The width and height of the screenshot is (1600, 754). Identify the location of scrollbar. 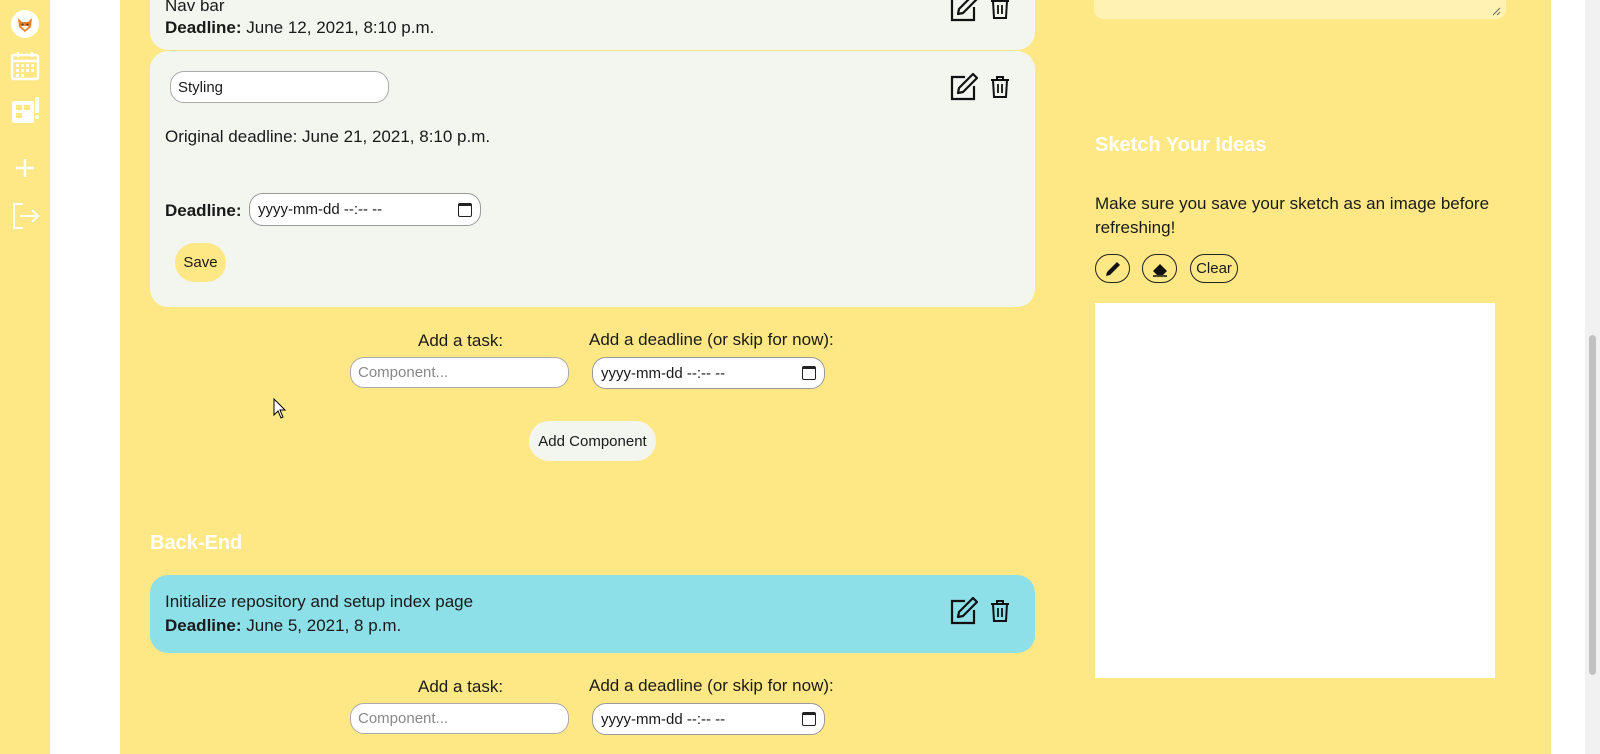
(1592, 377).